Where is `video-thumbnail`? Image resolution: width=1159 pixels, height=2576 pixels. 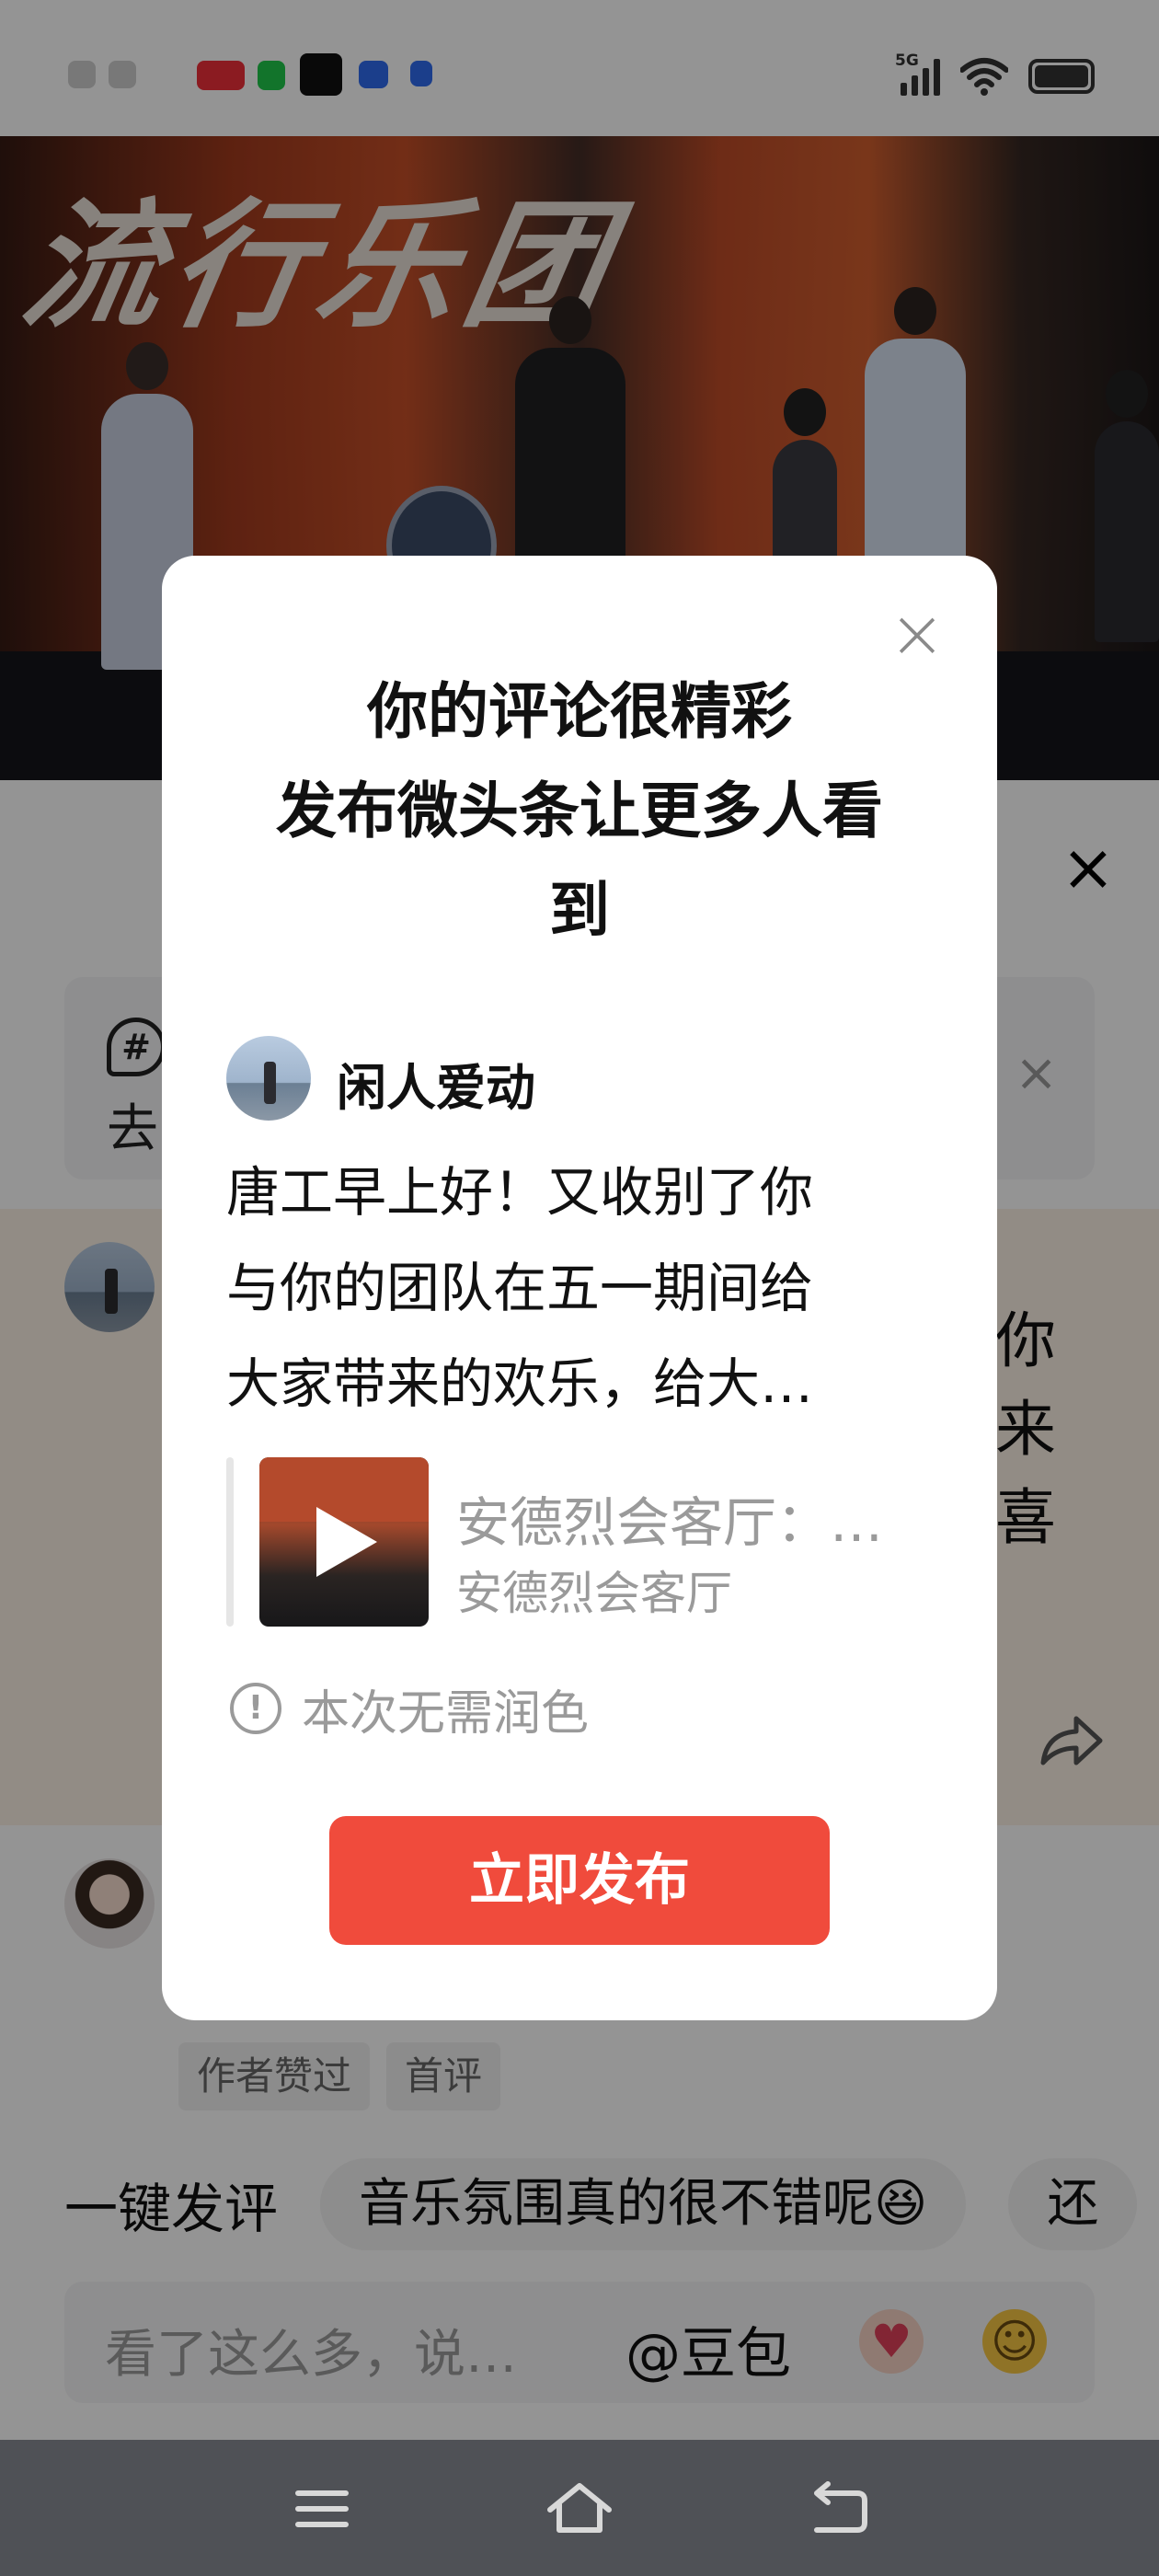
video-thumbnail is located at coordinates (344, 1542).